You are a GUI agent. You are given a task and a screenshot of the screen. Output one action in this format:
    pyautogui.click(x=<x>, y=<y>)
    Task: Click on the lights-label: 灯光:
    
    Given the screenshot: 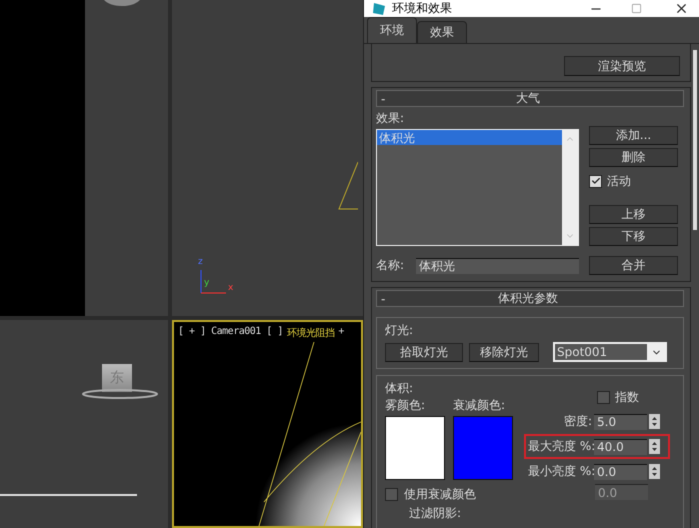 What is the action you would take?
    pyautogui.click(x=399, y=330)
    